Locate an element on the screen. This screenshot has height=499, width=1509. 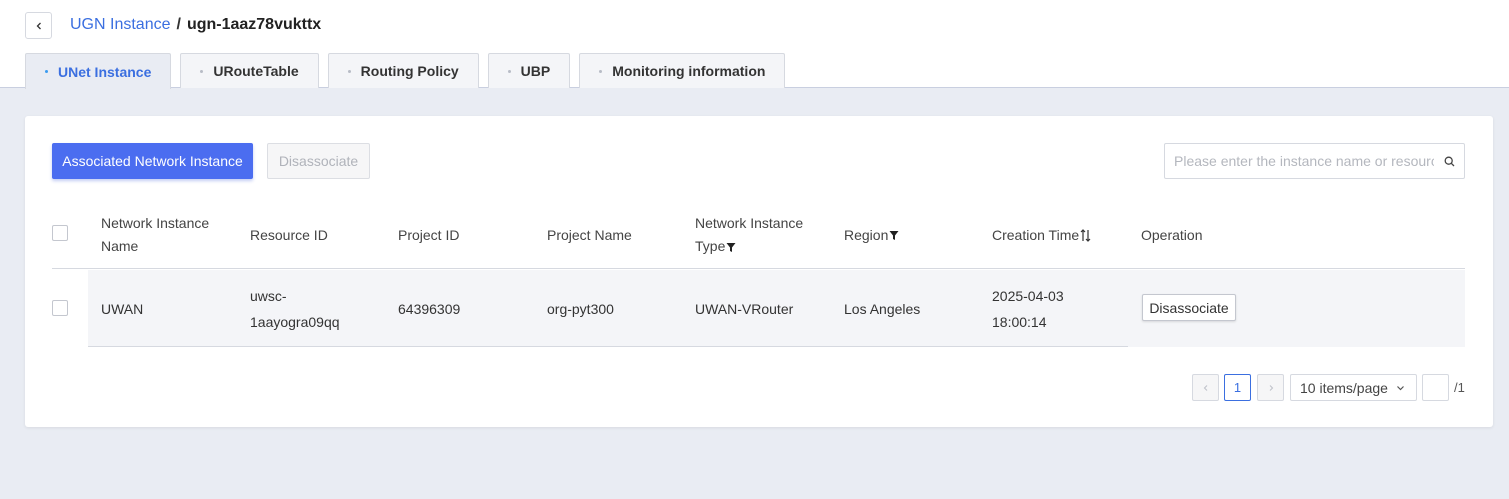
search-box is located at coordinates (1314, 161).